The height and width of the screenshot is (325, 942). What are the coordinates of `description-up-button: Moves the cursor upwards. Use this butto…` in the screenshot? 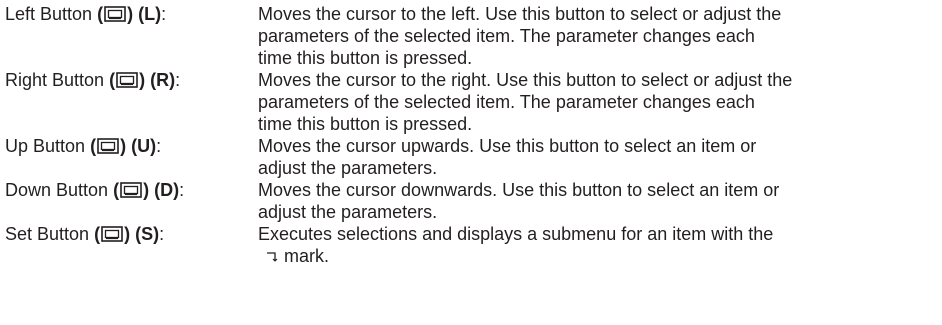 It's located at (598, 157).